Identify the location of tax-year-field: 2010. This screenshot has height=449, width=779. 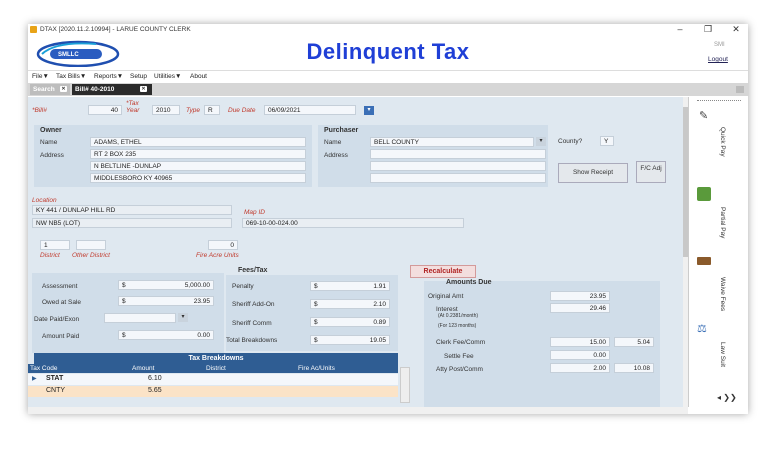
(166, 110).